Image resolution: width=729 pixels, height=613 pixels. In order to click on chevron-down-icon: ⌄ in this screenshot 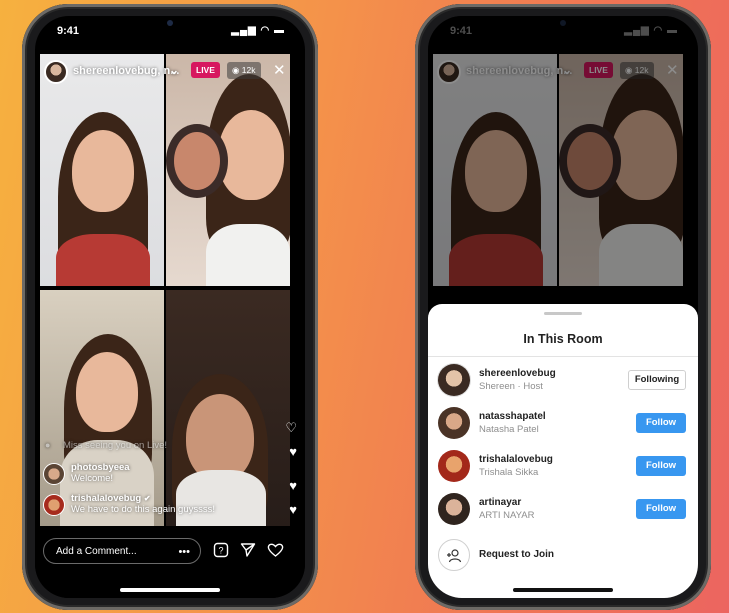, I will do `click(174, 70)`.